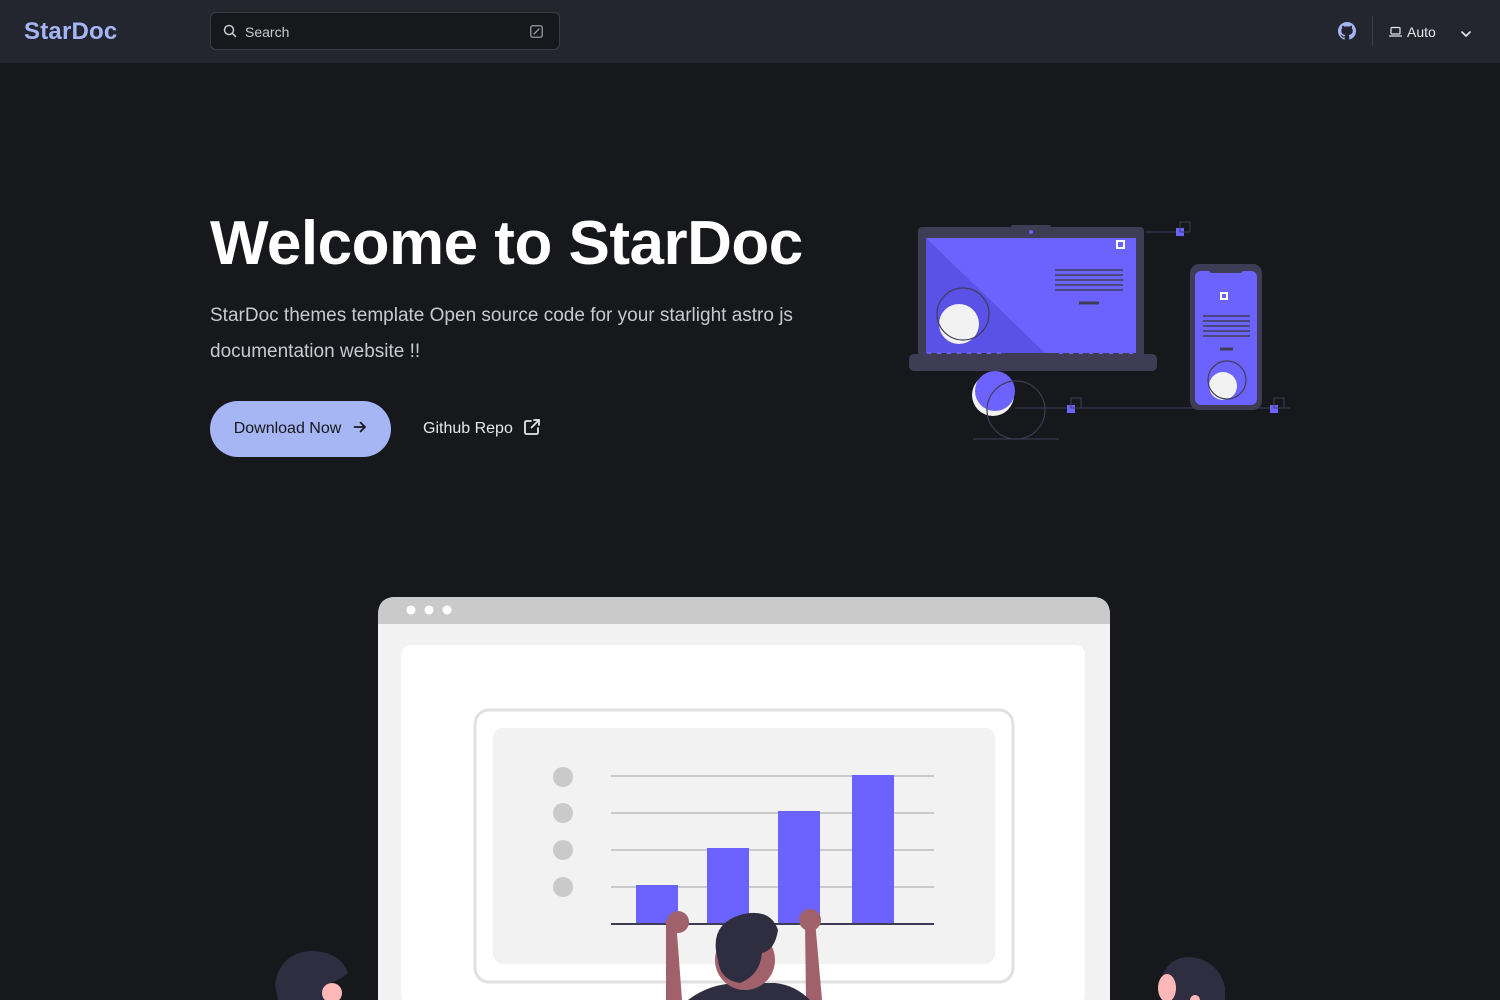 The width and height of the screenshot is (1500, 1000). I want to click on laptop-icon, so click(1395, 34).